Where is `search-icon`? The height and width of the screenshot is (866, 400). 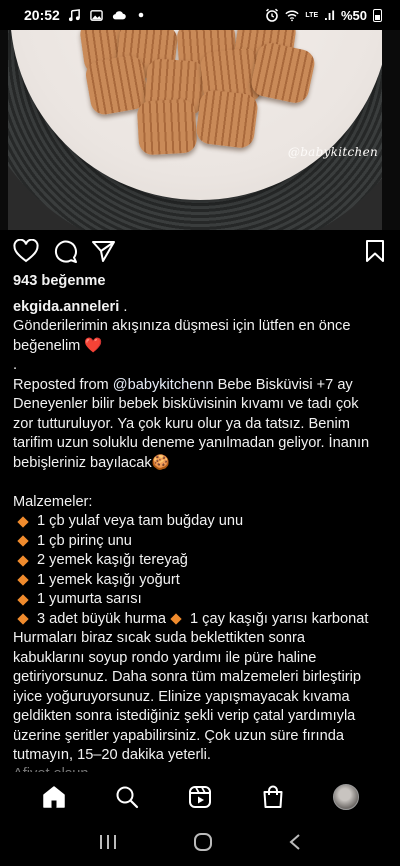
search-icon is located at coordinates (127, 797).